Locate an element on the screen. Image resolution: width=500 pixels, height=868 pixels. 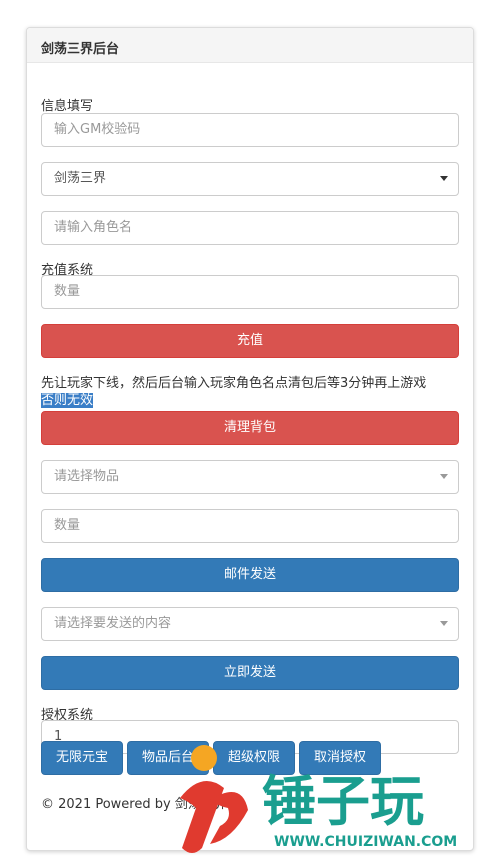
send-now-button: 立即发送 is located at coordinates (250, 673).